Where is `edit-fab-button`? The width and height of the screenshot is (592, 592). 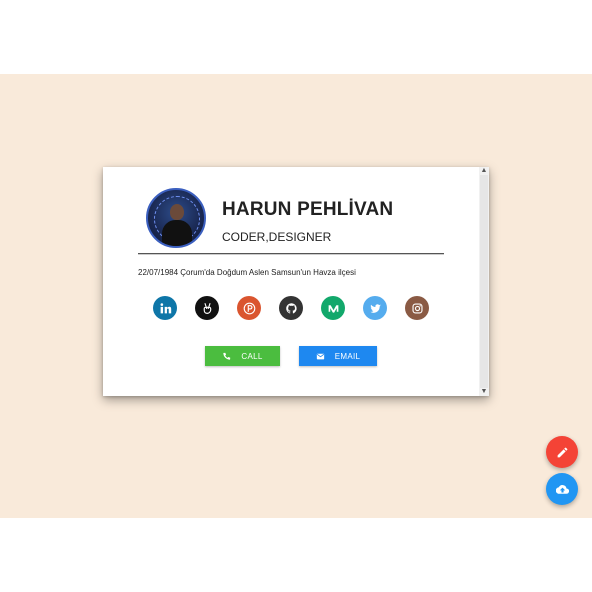 edit-fab-button is located at coordinates (562, 452).